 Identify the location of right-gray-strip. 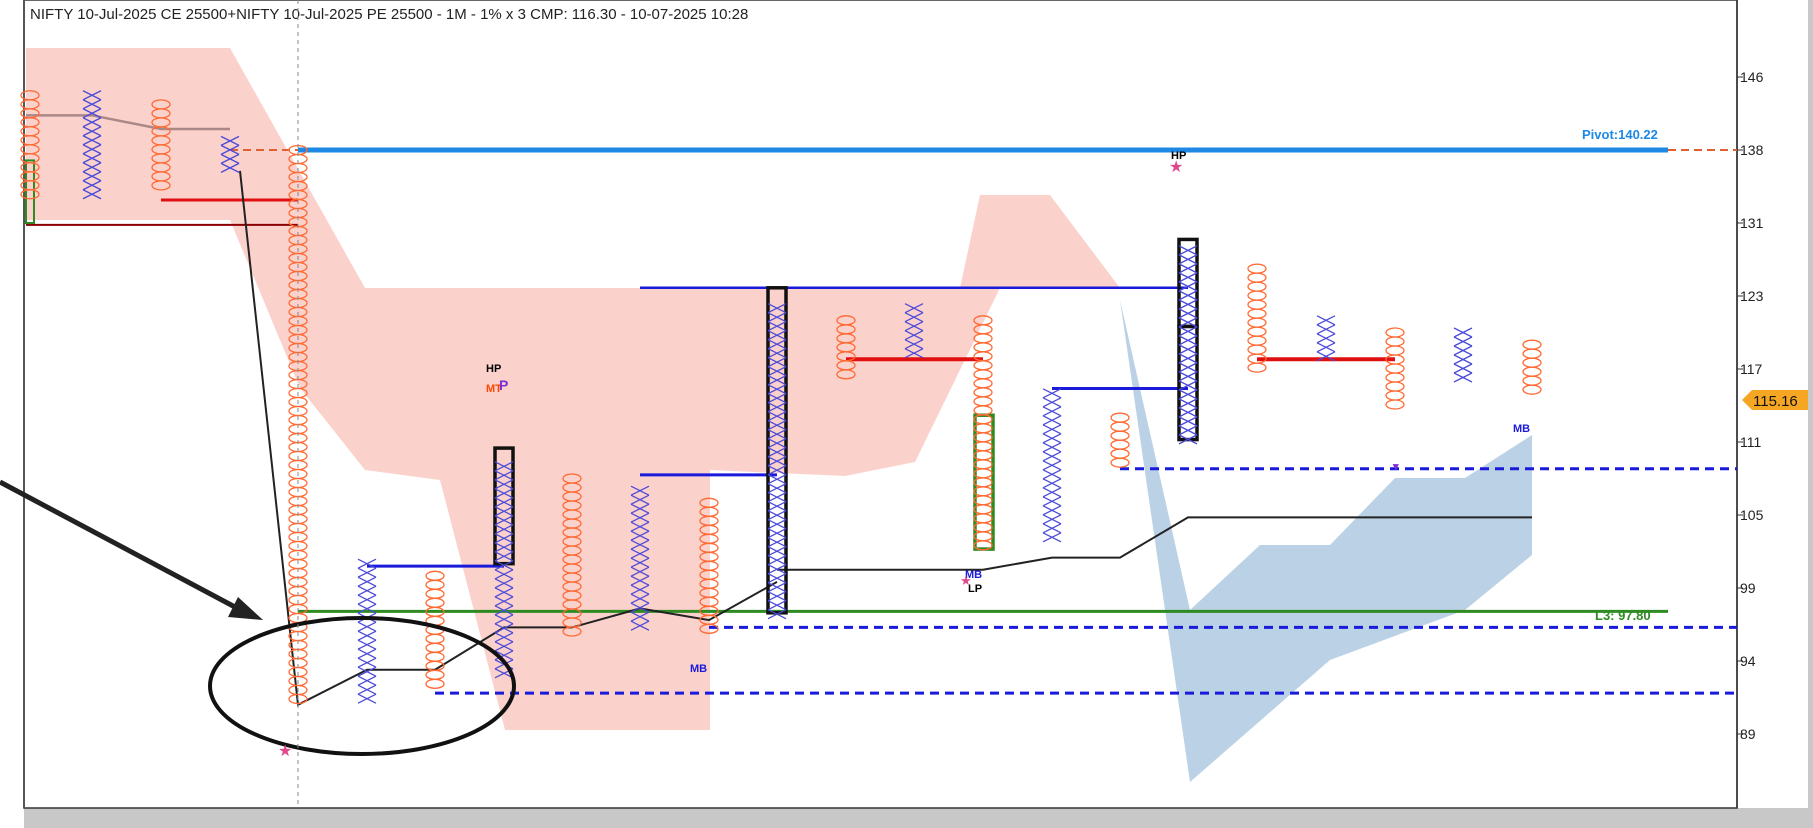
(1810, 414).